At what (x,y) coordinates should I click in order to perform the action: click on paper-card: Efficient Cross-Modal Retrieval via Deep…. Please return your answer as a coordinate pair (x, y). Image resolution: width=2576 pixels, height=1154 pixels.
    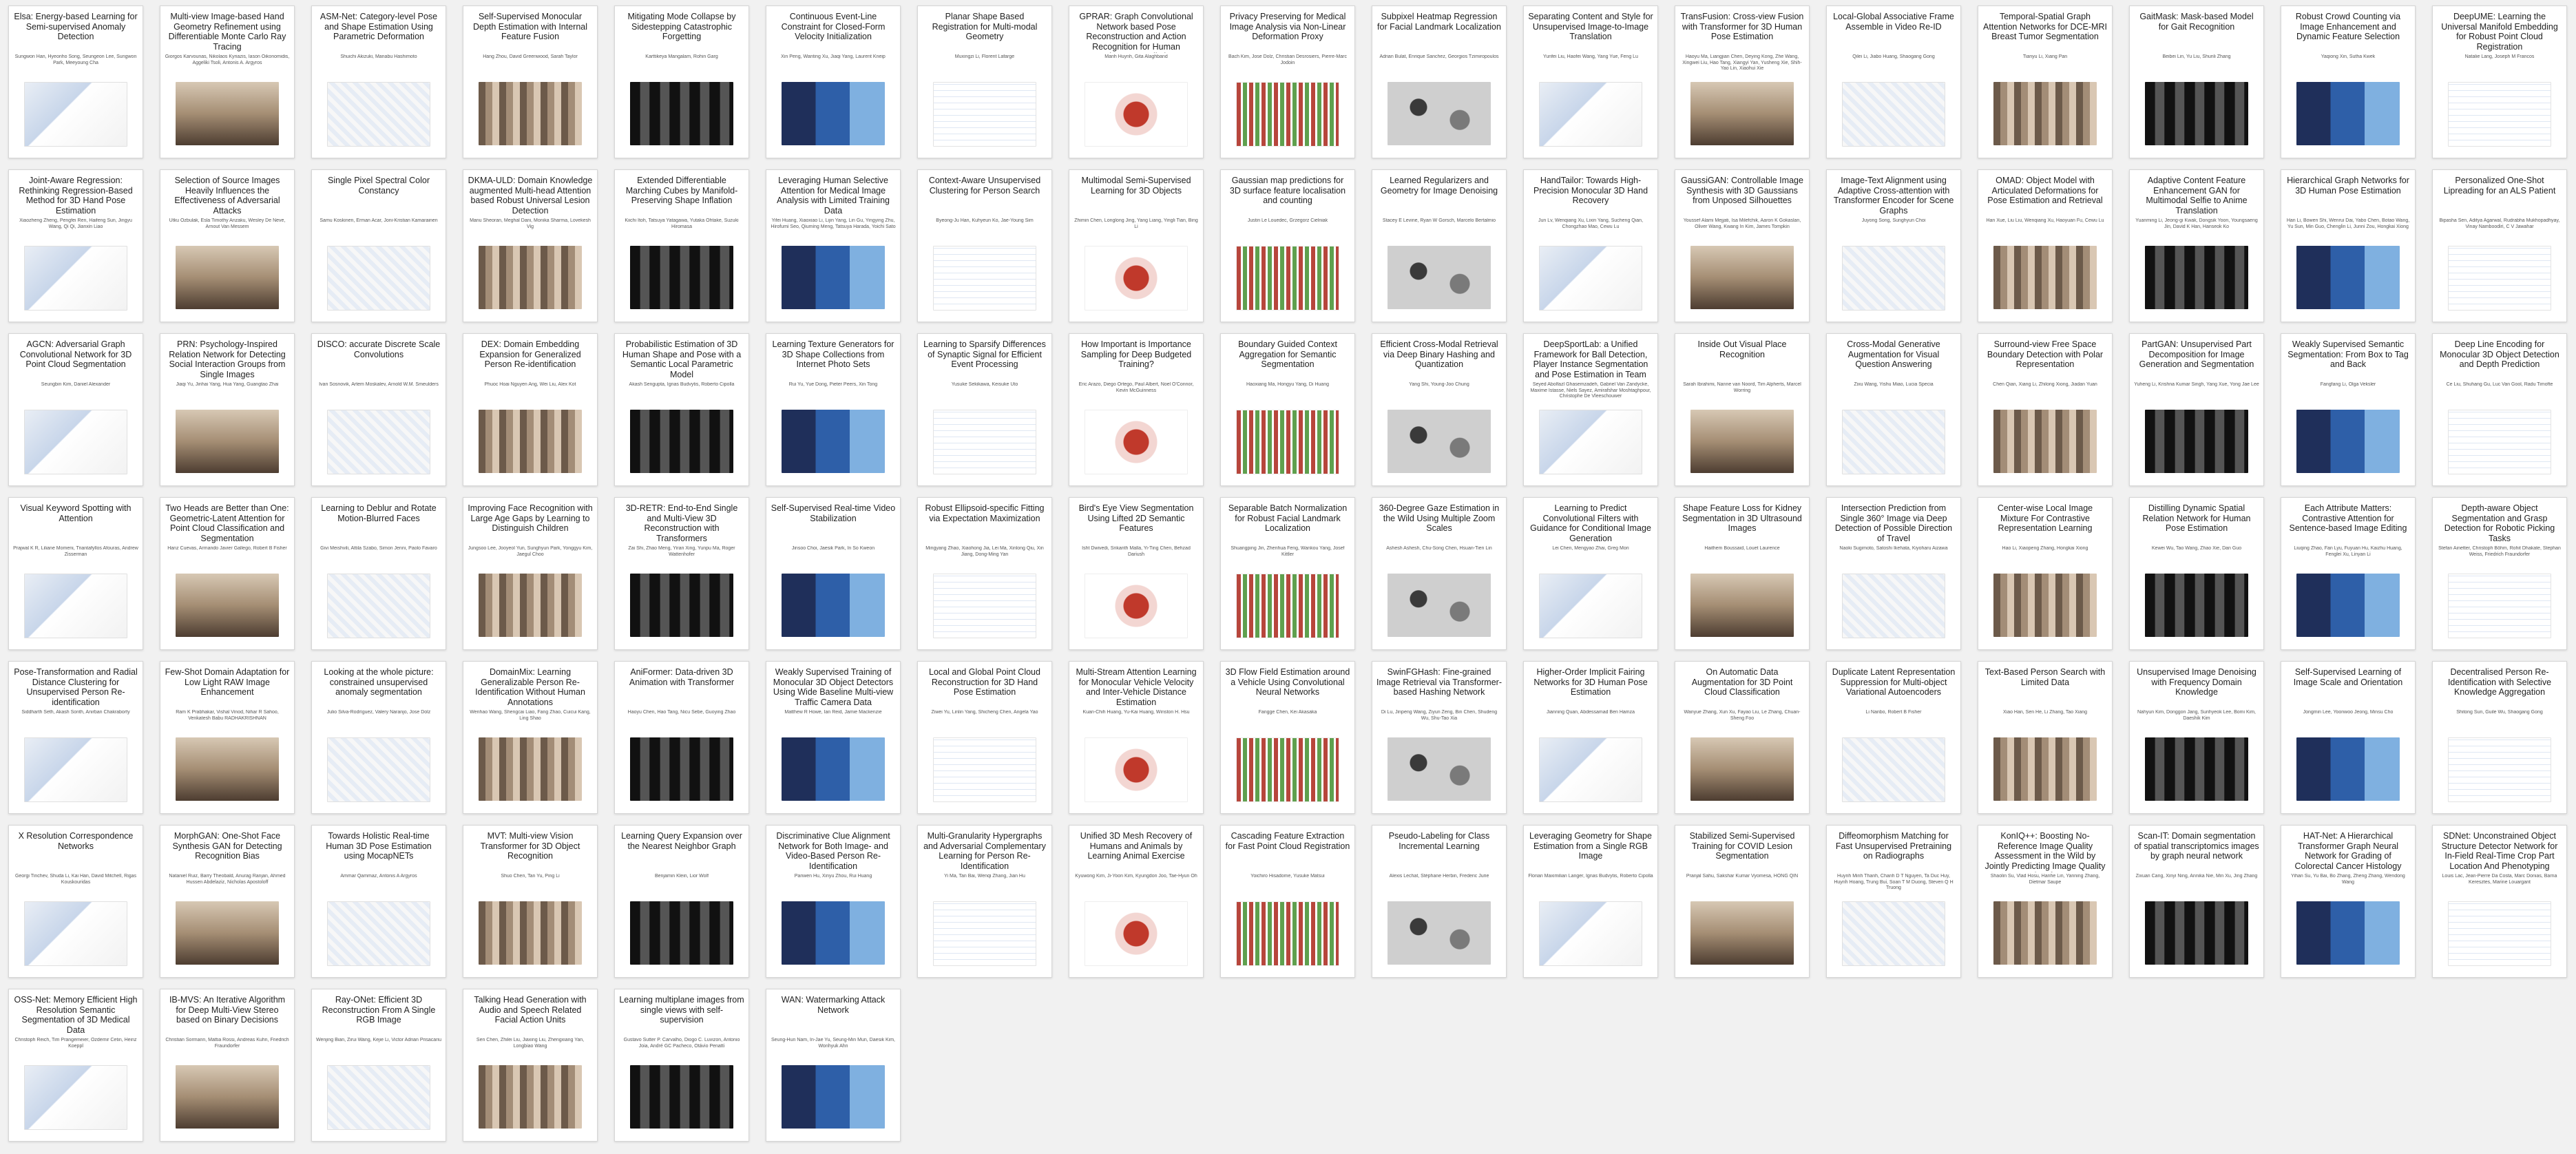
    Looking at the image, I should click on (1439, 409).